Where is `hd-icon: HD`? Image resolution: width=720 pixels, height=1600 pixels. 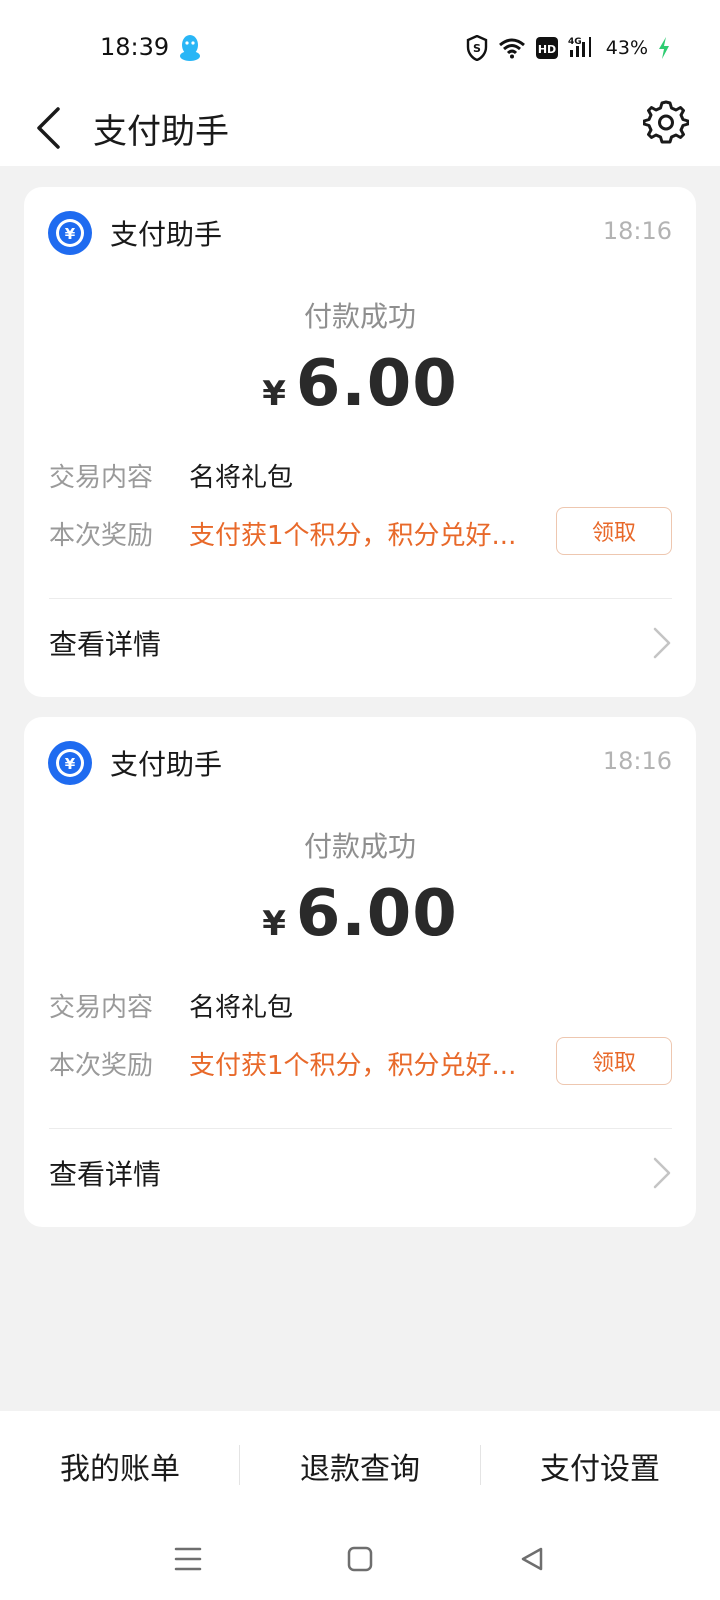 hd-icon: HD is located at coordinates (546, 48).